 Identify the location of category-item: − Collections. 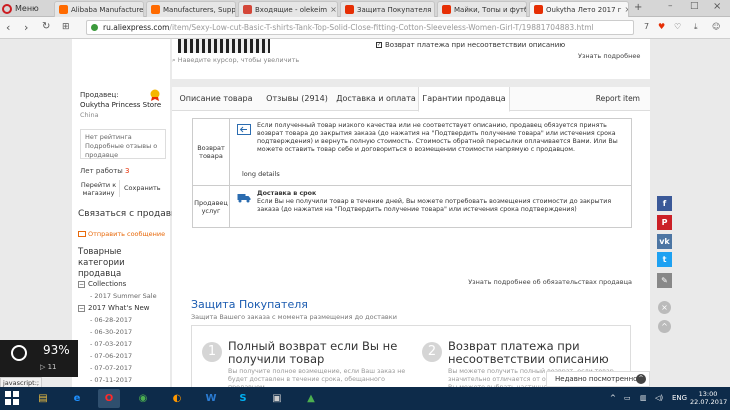
(117, 284).